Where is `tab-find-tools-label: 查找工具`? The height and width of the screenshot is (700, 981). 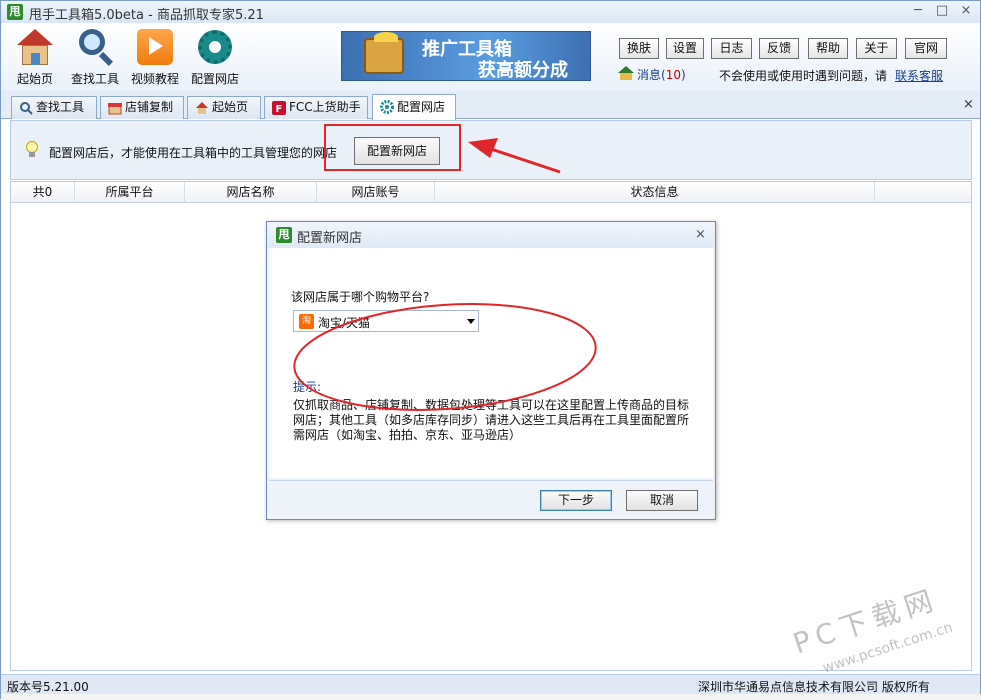
tab-find-tools-label: 查找工具 is located at coordinates (60, 107).